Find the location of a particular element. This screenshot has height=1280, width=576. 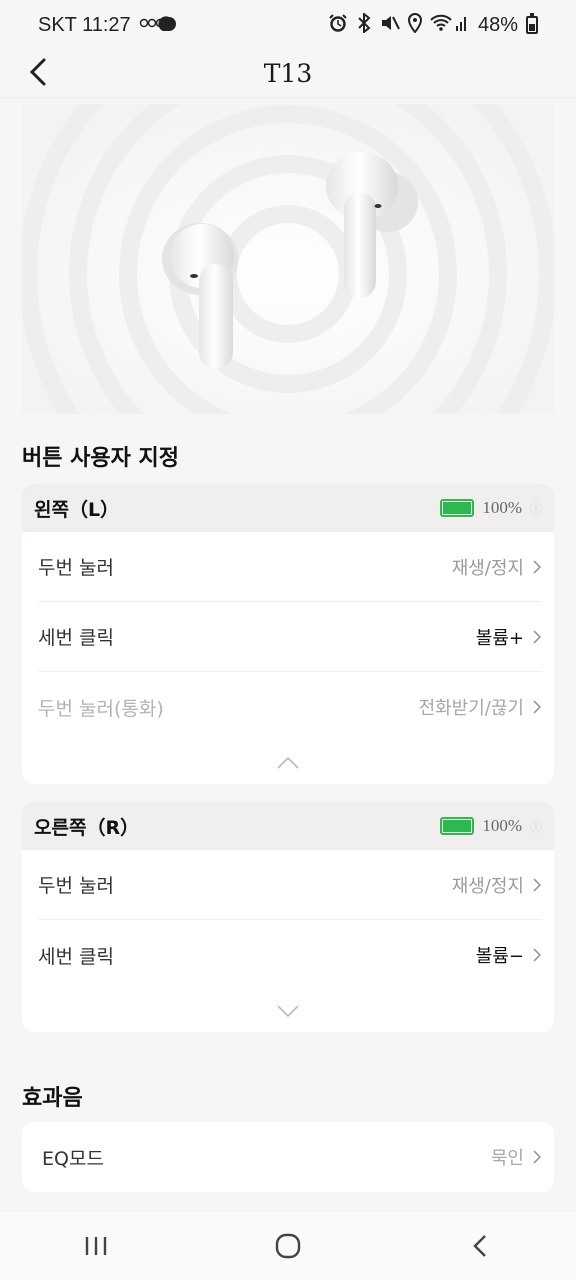

carrier-time: SKT 11:27 is located at coordinates (84, 24).